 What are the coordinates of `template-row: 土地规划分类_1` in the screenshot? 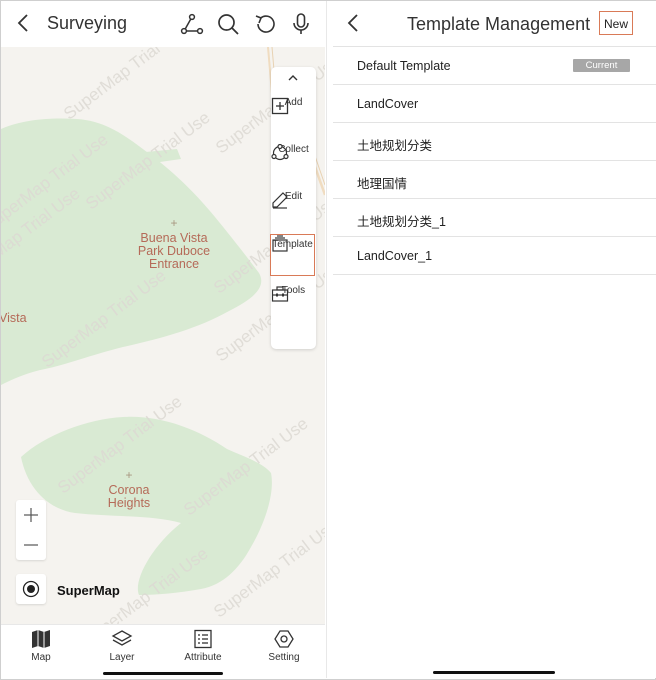 It's located at (494, 218).